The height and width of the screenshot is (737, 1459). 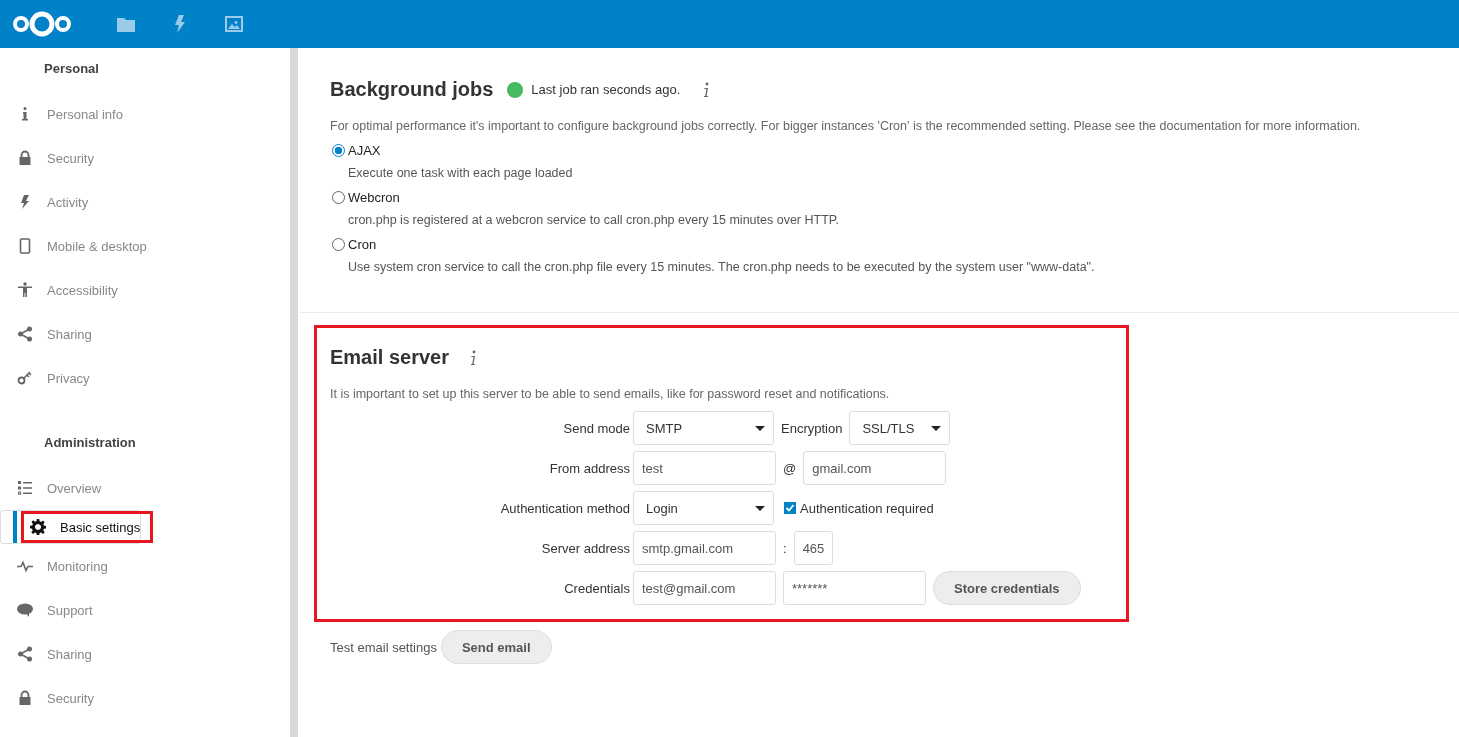 What do you see at coordinates (790, 468) in the screenshot?
I see `field-label: @` at bounding box center [790, 468].